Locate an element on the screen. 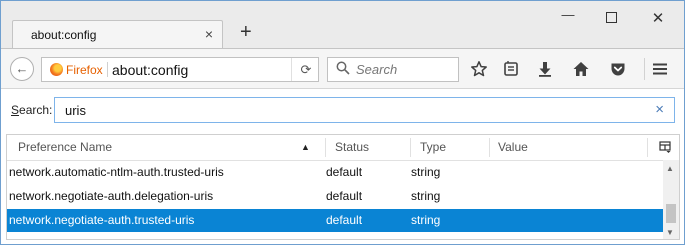 This screenshot has width=685, height=245. clear-search-icon: × is located at coordinates (659, 109).